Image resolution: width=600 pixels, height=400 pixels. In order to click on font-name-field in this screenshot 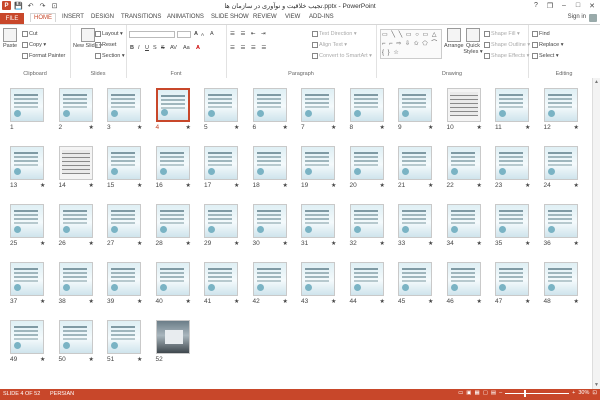, I will do `click(152, 34)`.